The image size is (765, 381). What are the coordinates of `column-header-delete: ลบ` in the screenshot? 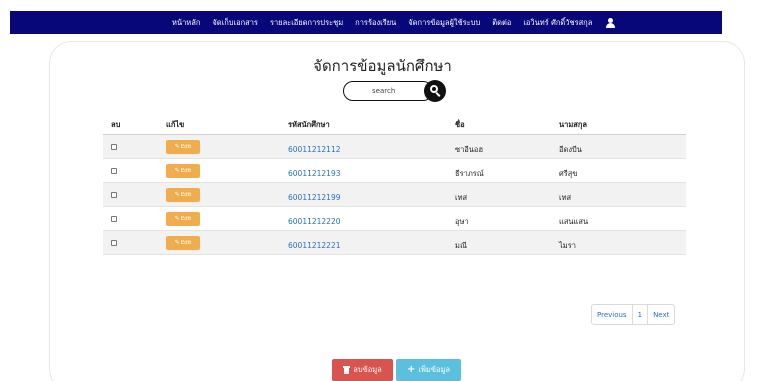 It's located at (116, 124).